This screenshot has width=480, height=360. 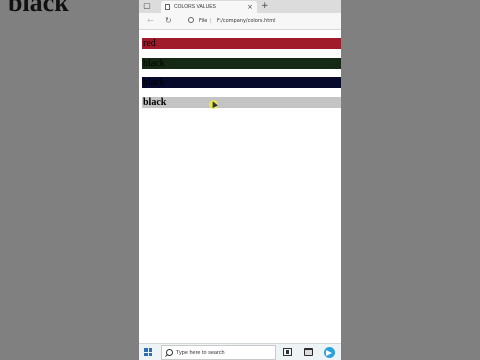 What do you see at coordinates (203, 21) in the screenshot?
I see `address-scheme-label: File` at bounding box center [203, 21].